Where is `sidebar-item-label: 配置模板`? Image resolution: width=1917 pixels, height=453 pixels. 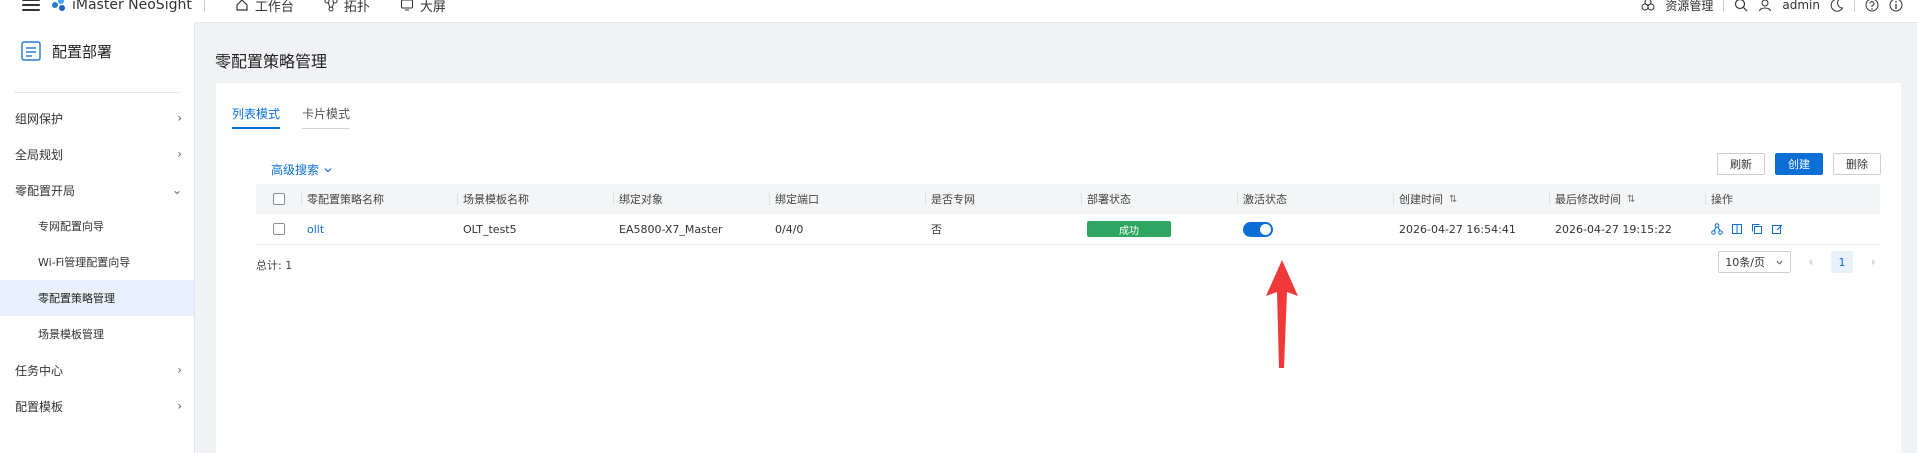 sidebar-item-label: 配置模板 is located at coordinates (39, 406).